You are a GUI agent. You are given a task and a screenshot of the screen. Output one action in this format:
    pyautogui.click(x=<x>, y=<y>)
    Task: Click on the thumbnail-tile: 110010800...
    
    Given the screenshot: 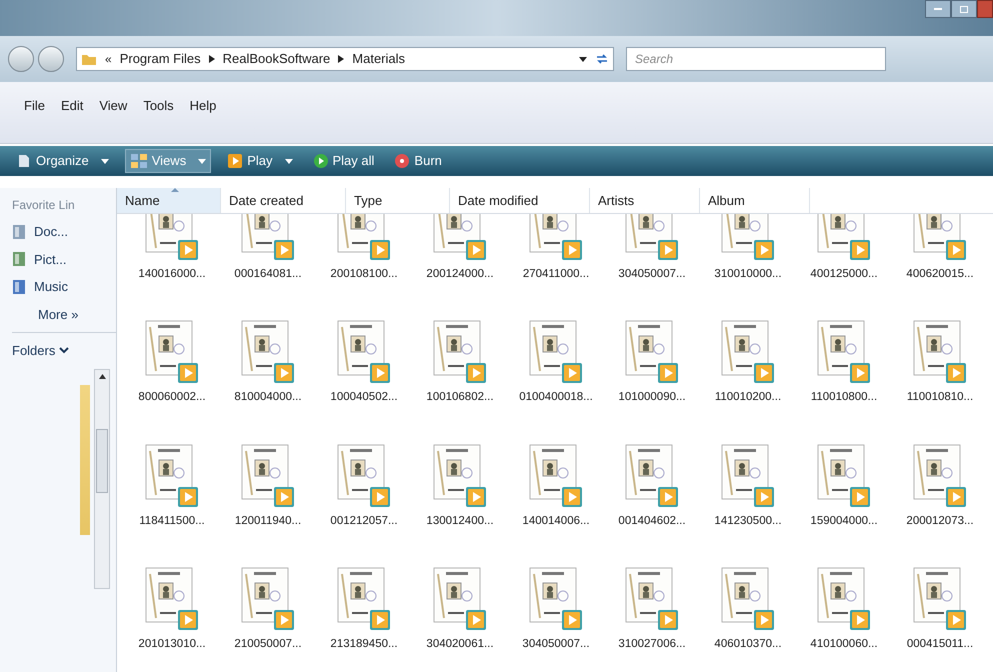 What is the action you would take?
    pyautogui.click(x=844, y=349)
    